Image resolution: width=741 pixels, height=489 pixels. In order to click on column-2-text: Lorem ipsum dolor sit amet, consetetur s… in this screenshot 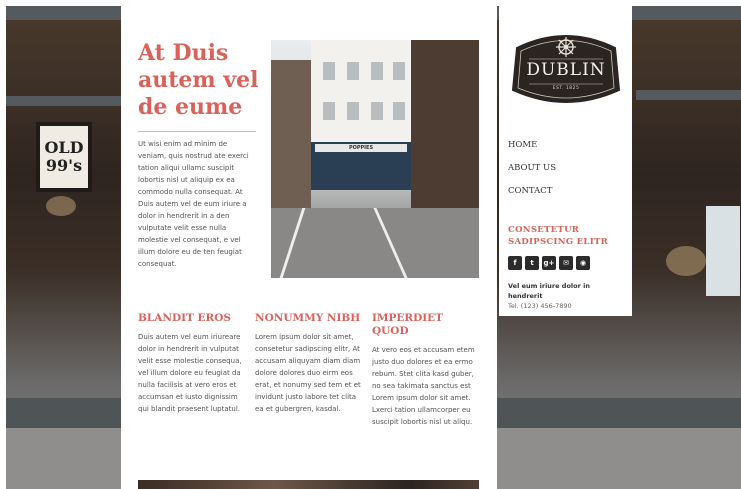, I will do `click(308, 373)`.